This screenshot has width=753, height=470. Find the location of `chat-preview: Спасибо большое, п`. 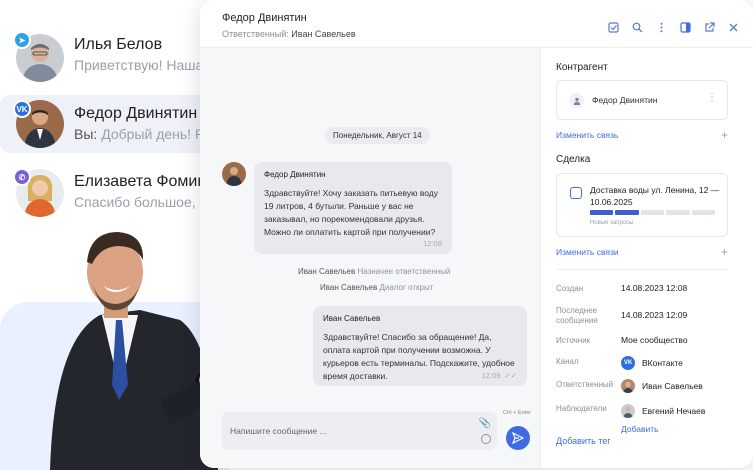

chat-preview: Спасибо большое, п is located at coordinates (141, 202).